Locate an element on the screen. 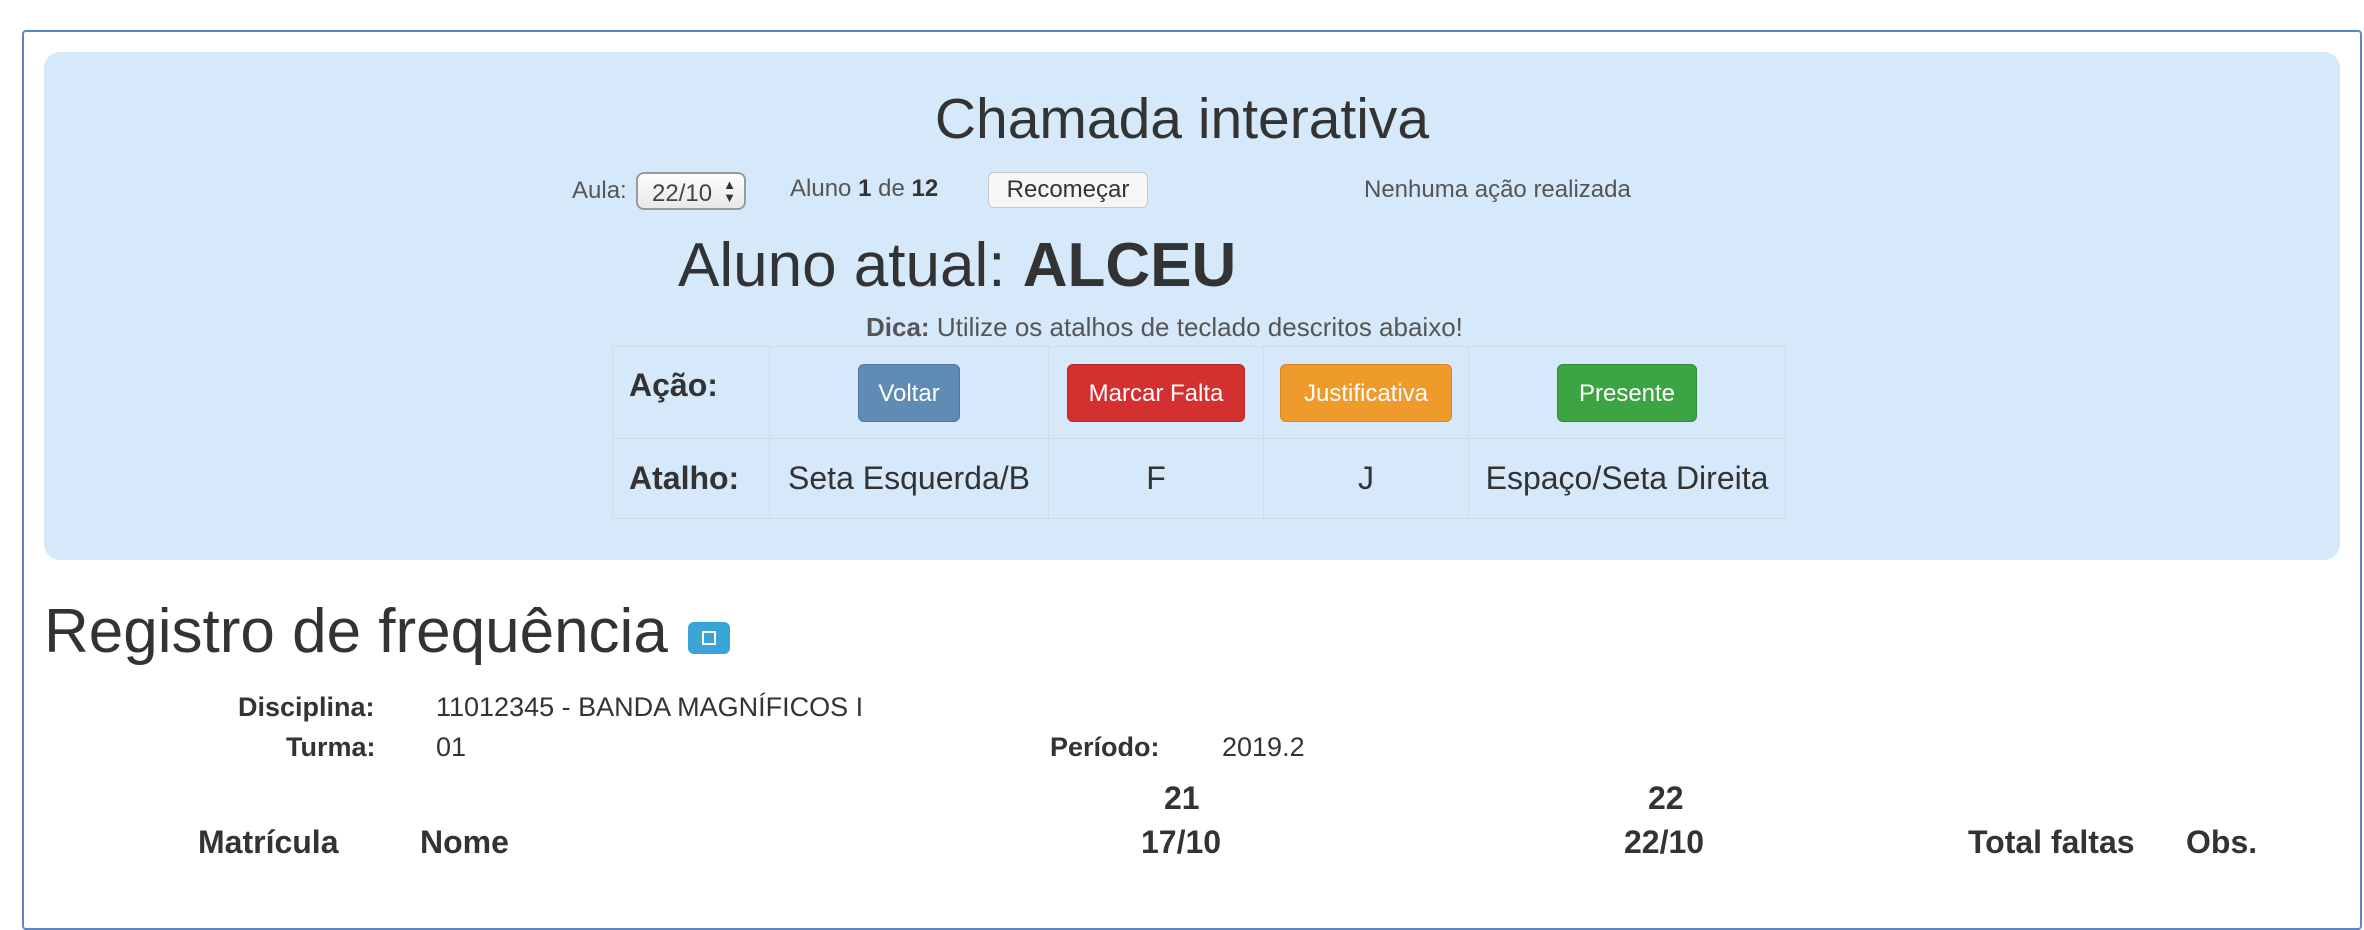 The image size is (2364, 930). student-counter: Aluno 1 de 12 is located at coordinates (864, 189).